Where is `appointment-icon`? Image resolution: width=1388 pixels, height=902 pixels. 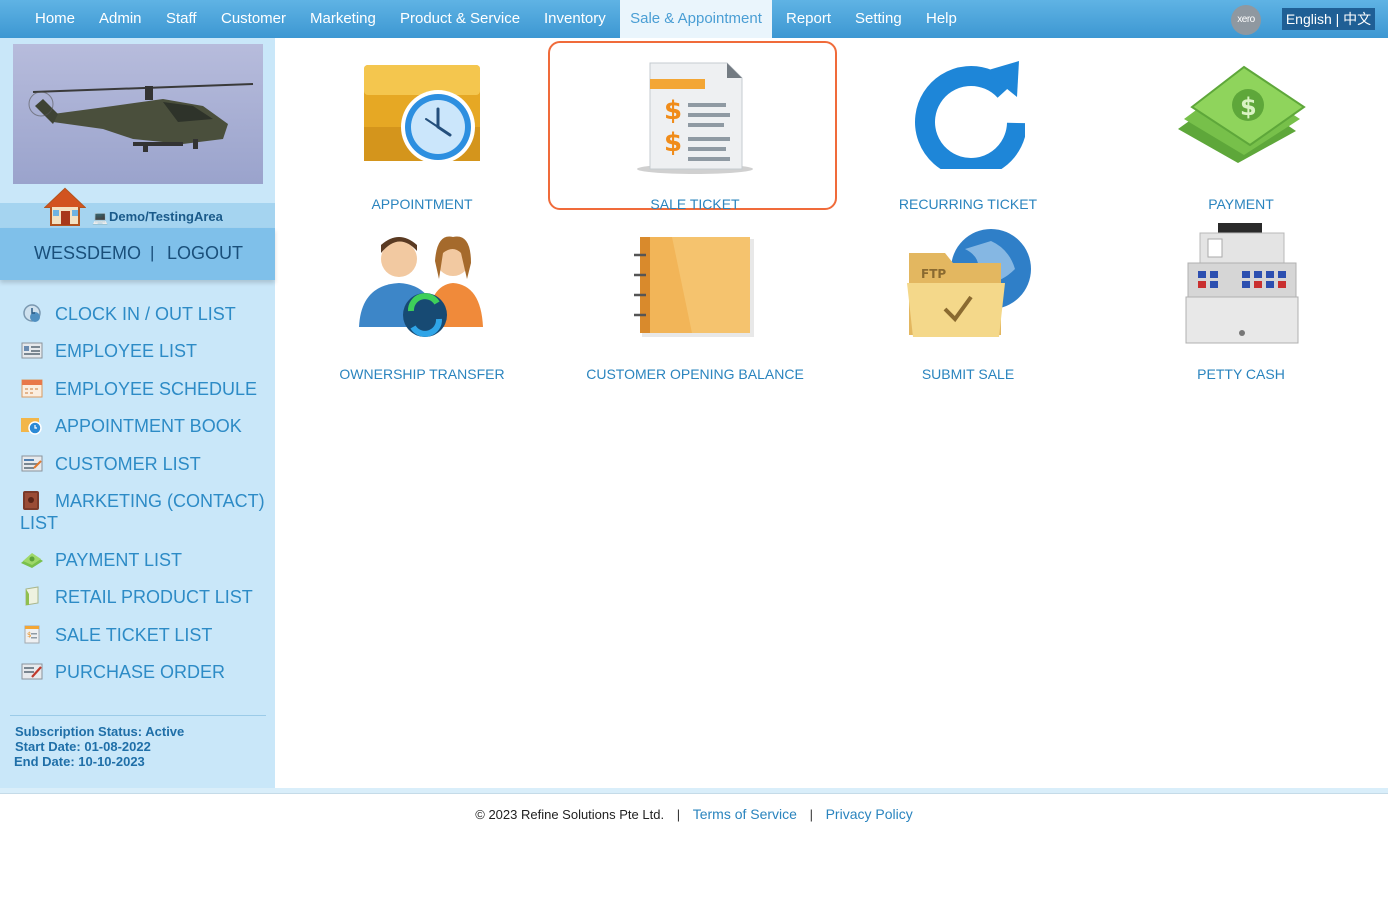 appointment-icon is located at coordinates (31, 426).